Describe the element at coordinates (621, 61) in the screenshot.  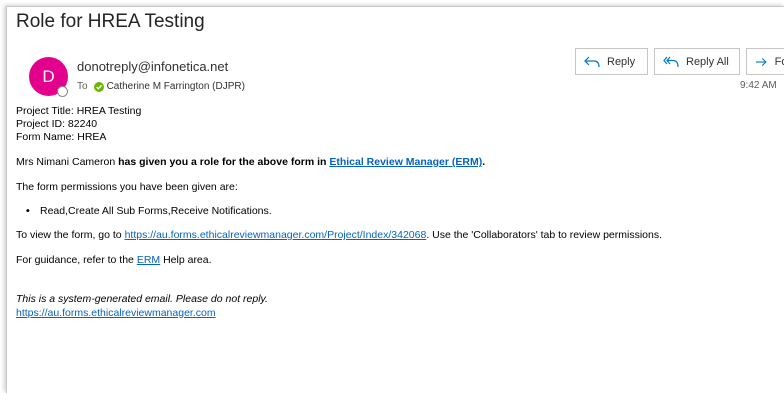
I see `reply-label: Reply` at that location.